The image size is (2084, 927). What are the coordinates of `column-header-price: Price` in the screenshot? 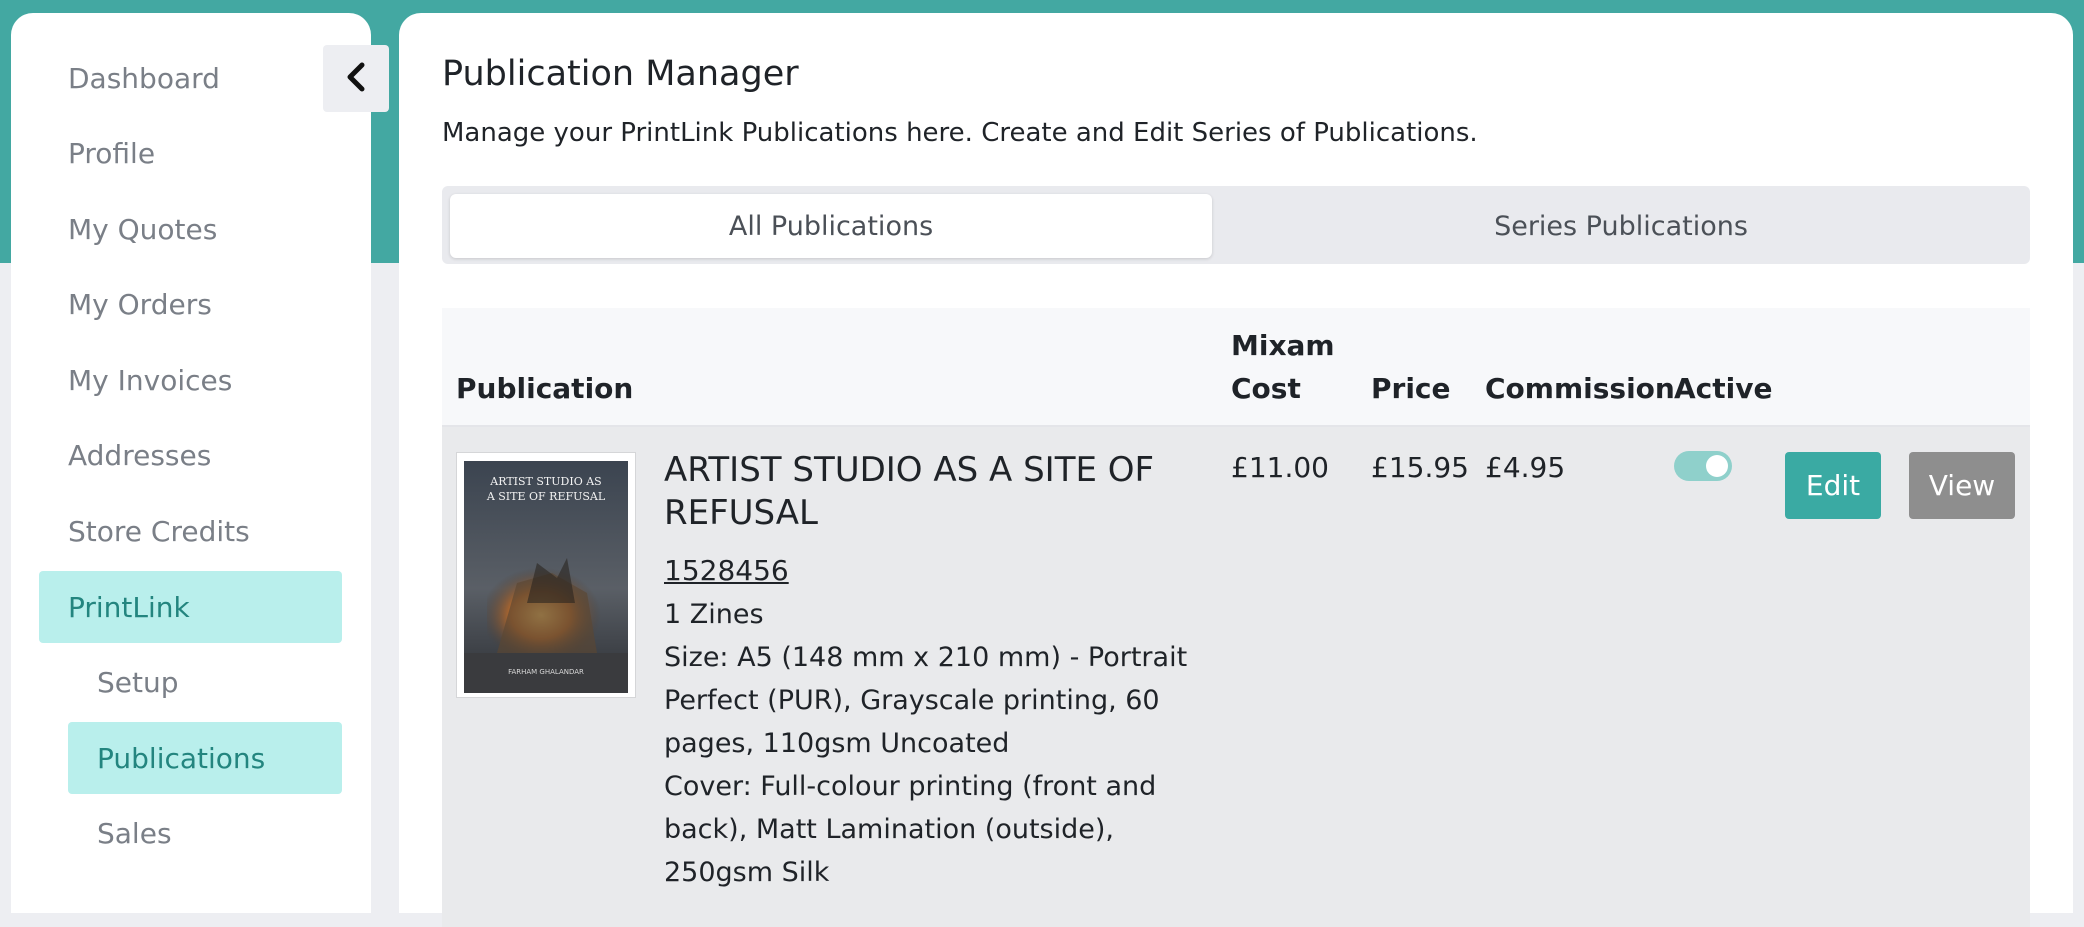 It's located at (1411, 388).